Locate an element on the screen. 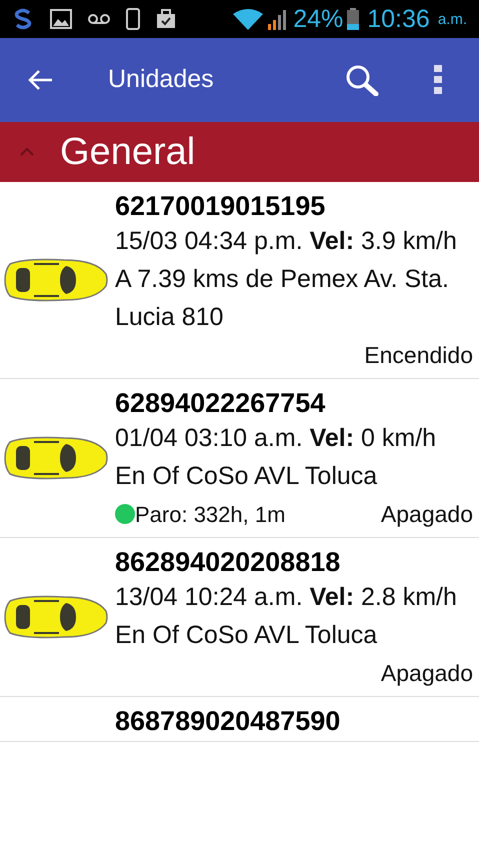 This screenshot has height=852, width=479. screen-title: Unidades is located at coordinates (161, 80).